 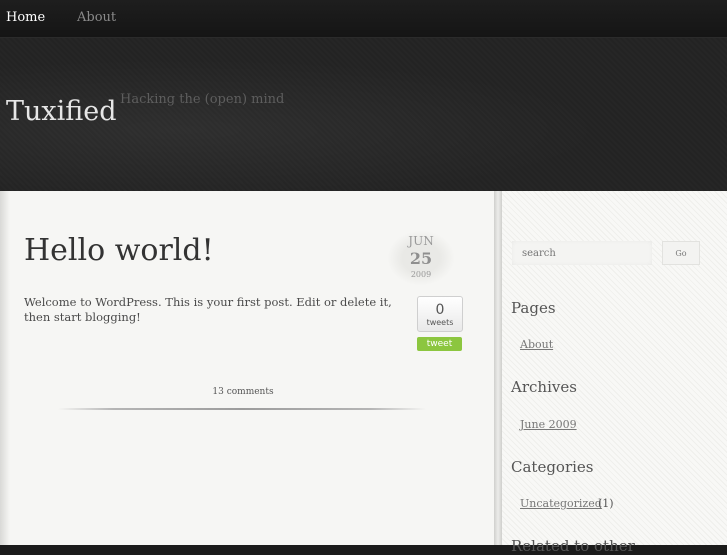 What do you see at coordinates (552, 467) in the screenshot?
I see `categories-widget-title: Categories` at bounding box center [552, 467].